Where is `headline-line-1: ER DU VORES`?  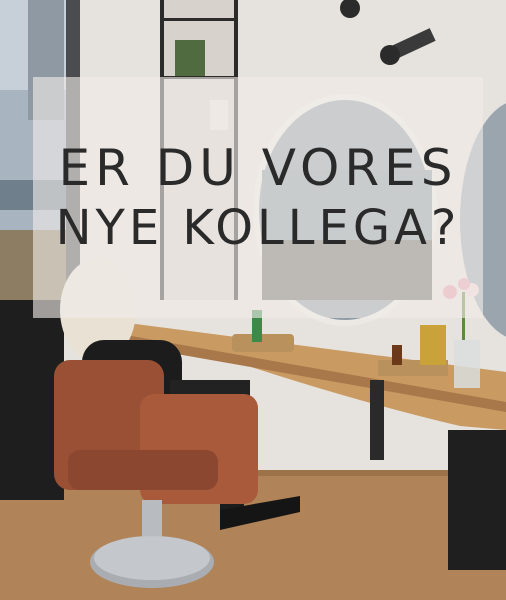 headline-line-1: ER DU VORES is located at coordinates (258, 167).